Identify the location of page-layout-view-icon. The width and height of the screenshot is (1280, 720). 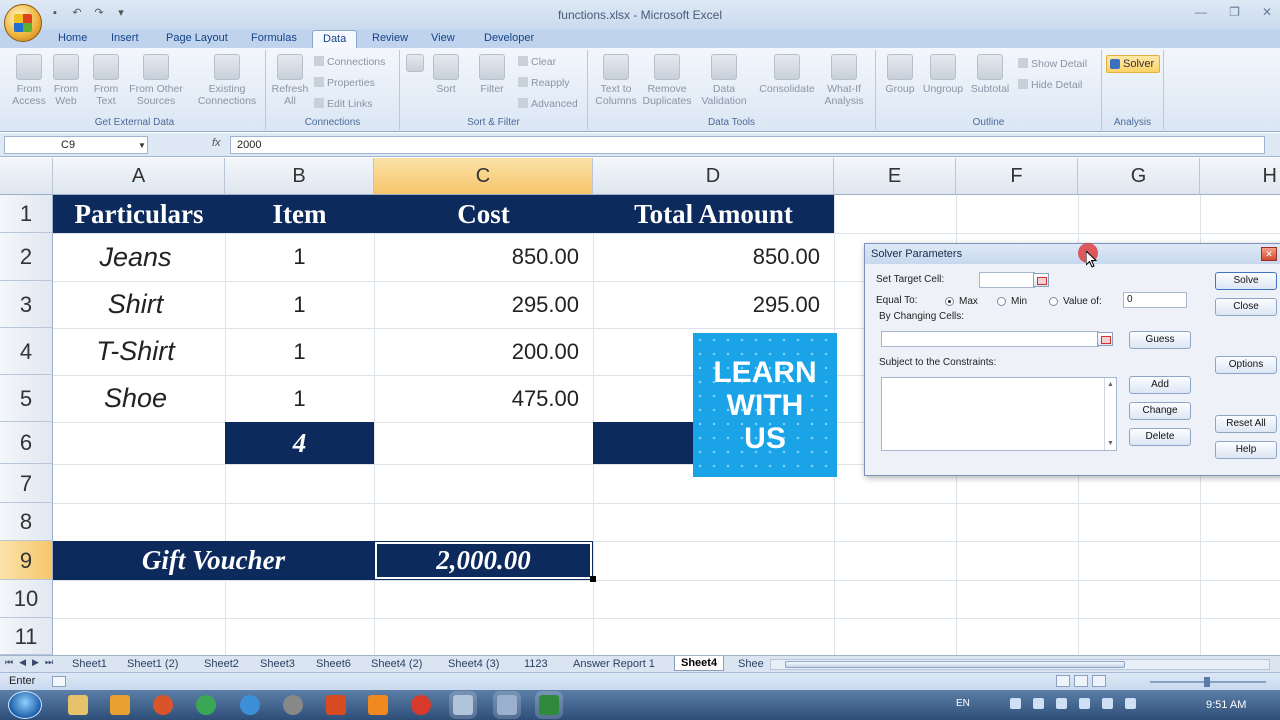
(1081, 681).